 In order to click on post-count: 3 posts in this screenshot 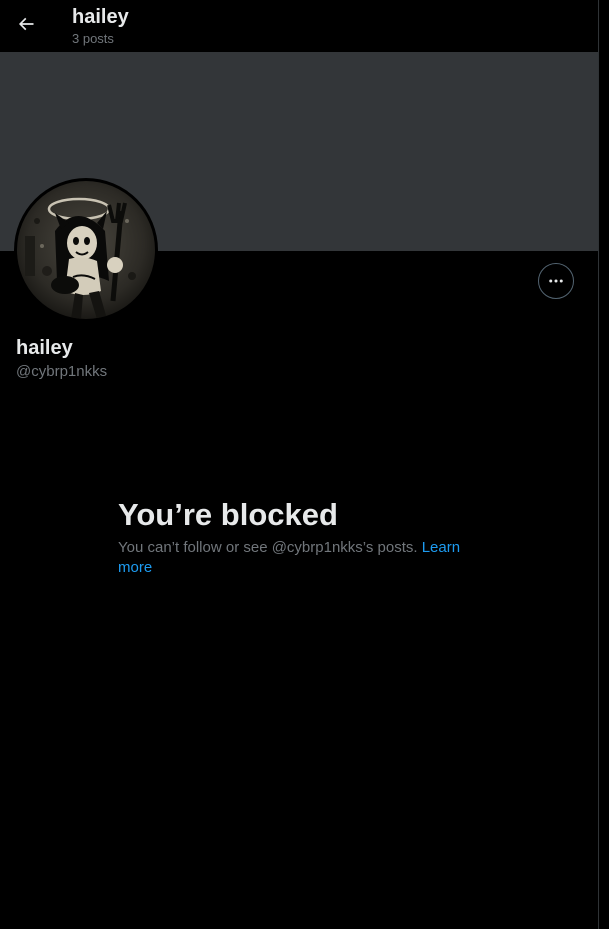, I will do `click(93, 38)`.